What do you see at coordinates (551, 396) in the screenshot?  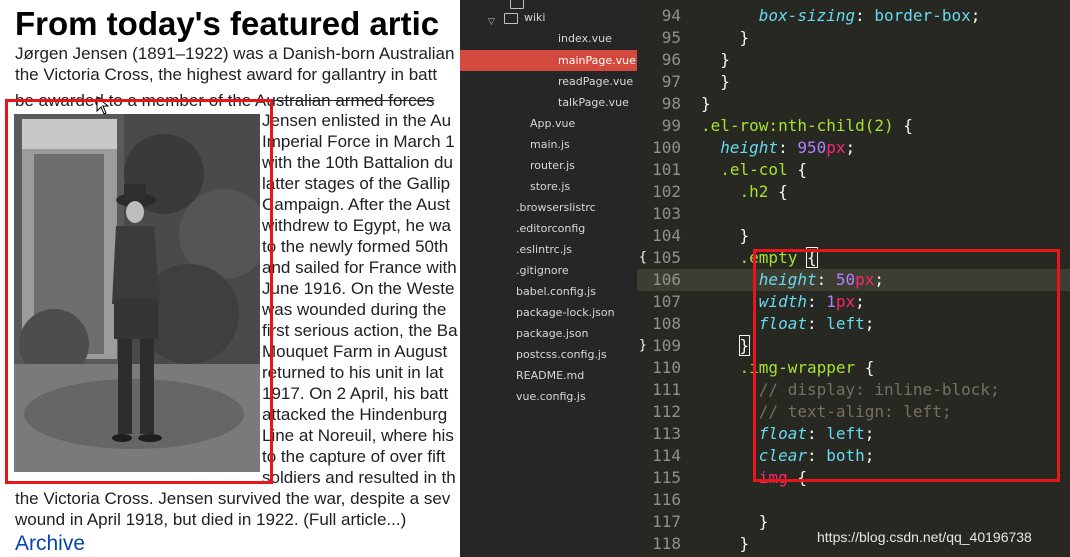 I see `tree-item-label: vue.config.js` at bounding box center [551, 396].